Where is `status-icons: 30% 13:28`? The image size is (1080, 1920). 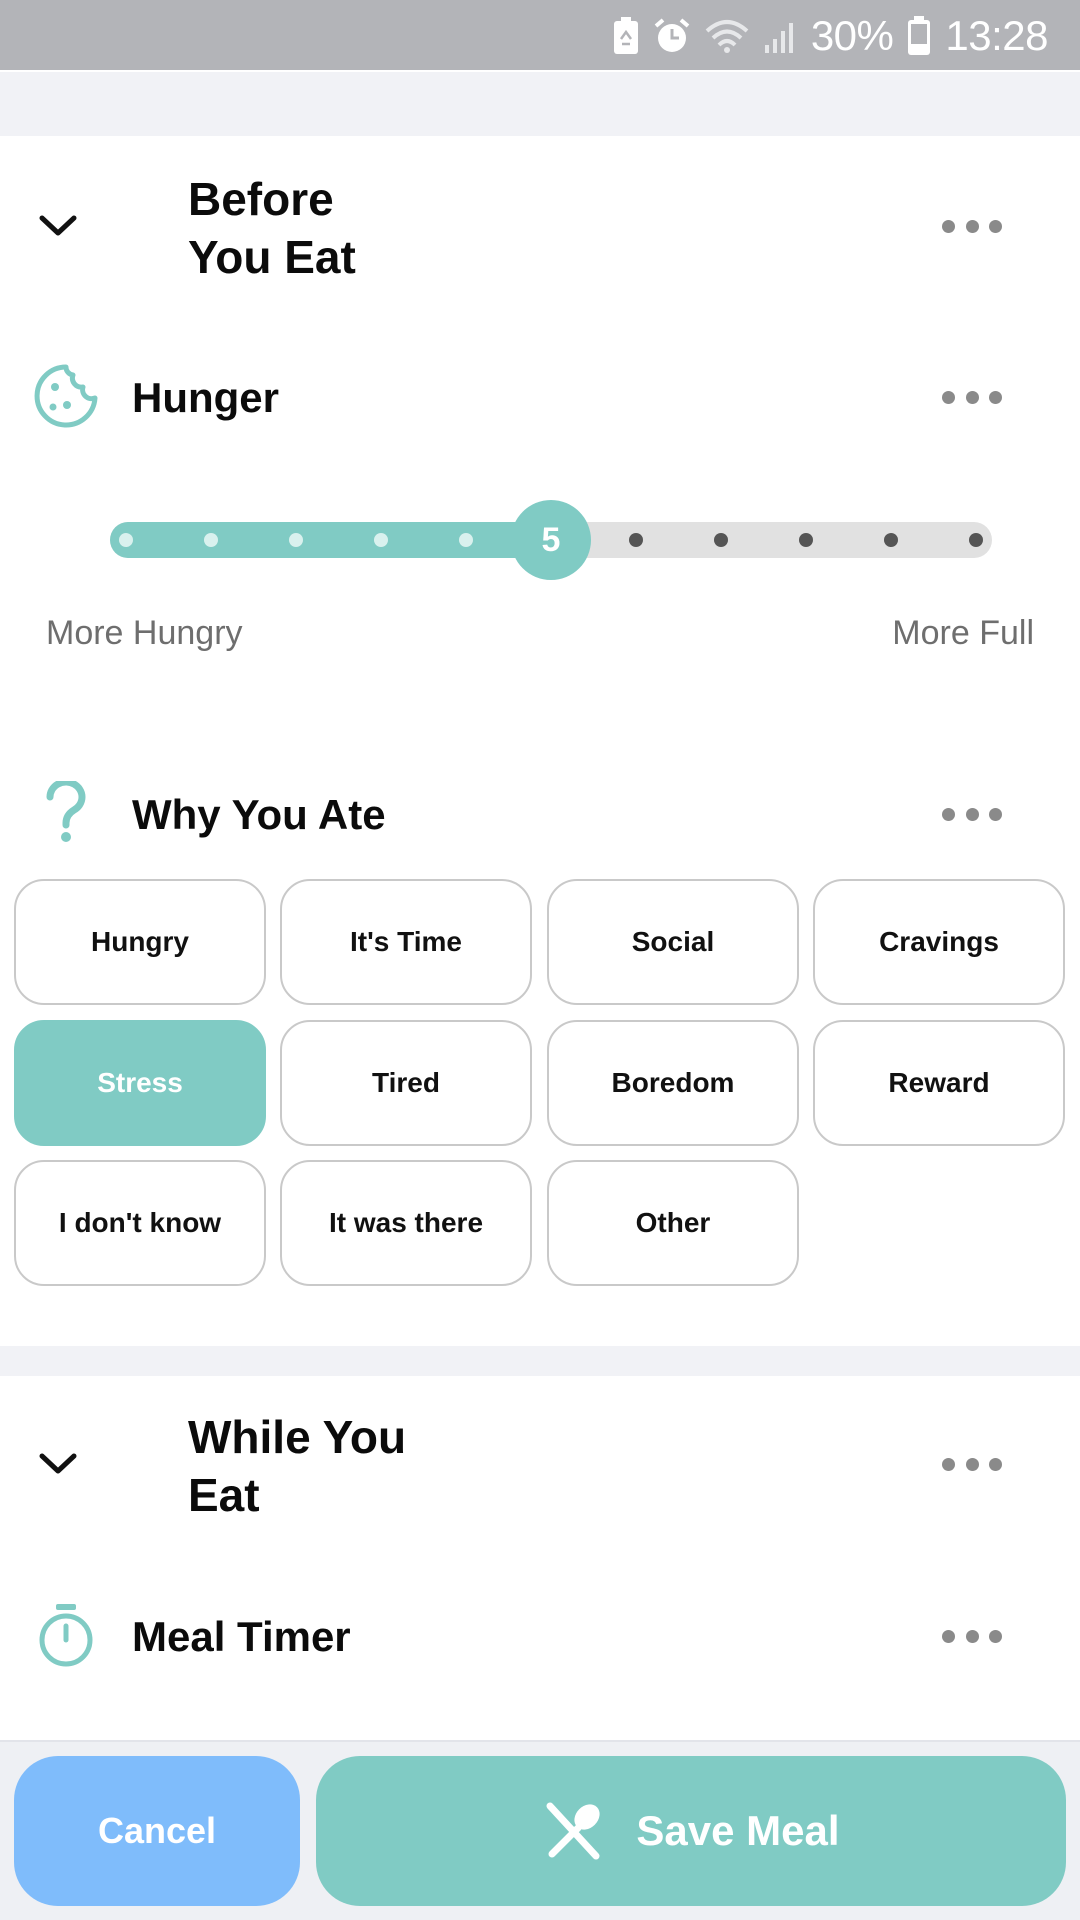 status-icons: 30% 13:28 is located at coordinates (830, 36).